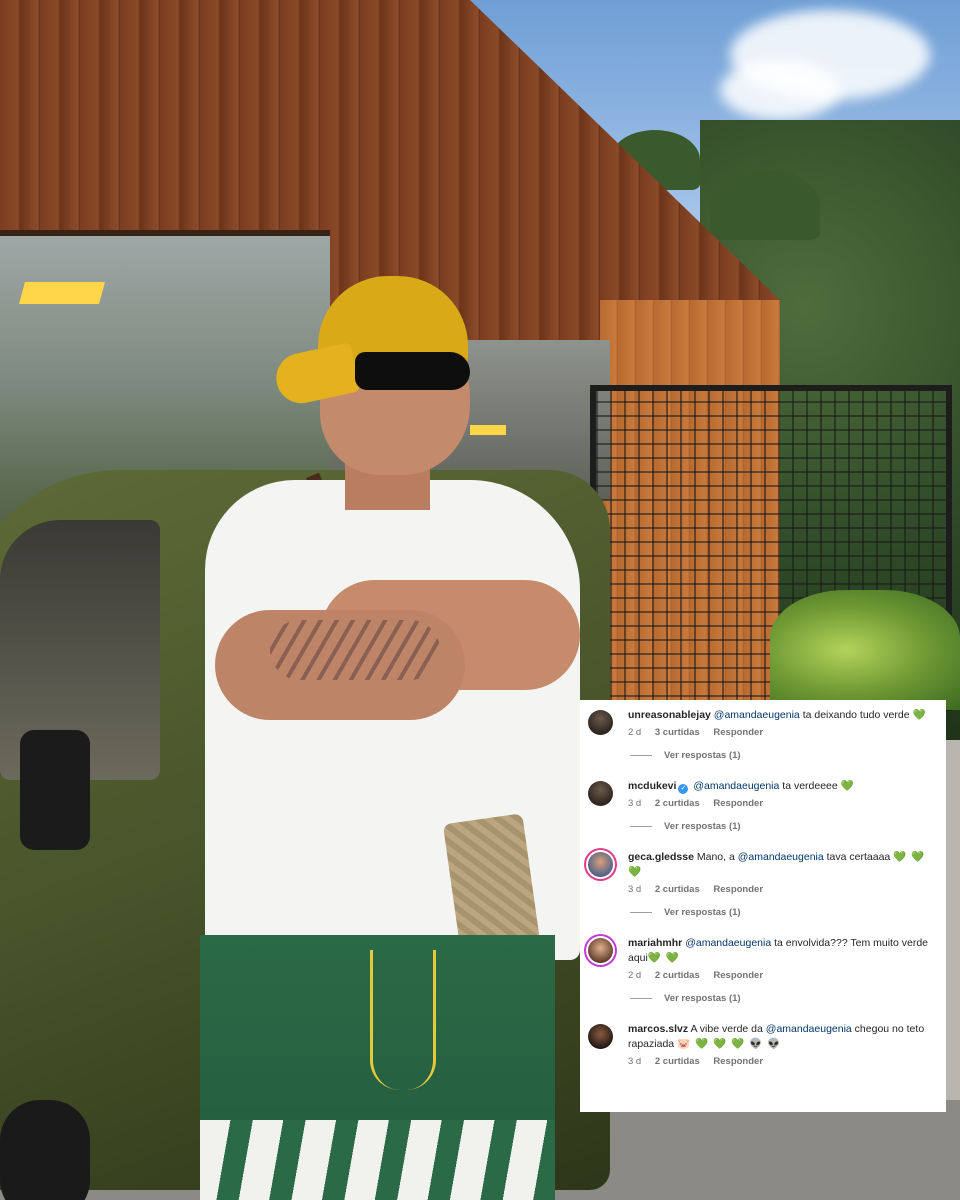 Image resolution: width=960 pixels, height=1200 pixels. I want to click on username-link: mcdukevi, so click(652, 786).